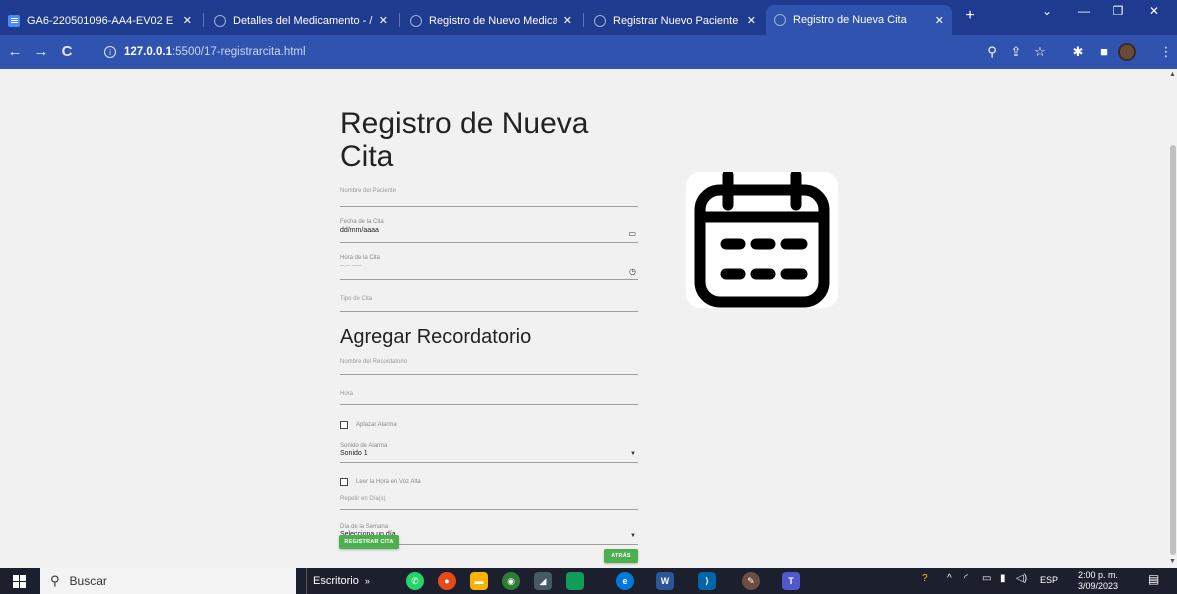  I want to click on weekday-label: Día de la Semana, so click(364, 527).